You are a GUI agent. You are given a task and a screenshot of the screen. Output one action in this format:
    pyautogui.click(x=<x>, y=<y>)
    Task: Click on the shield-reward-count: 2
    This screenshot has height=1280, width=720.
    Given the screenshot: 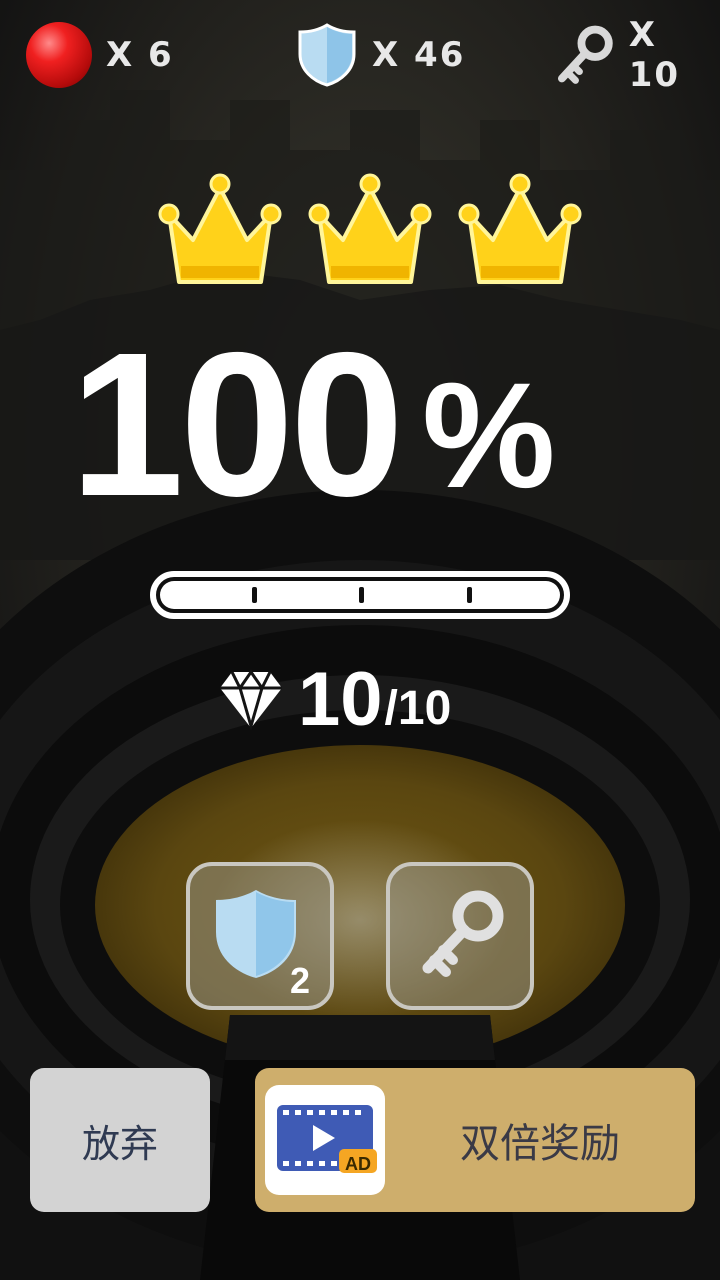 What is the action you would take?
    pyautogui.click(x=300, y=980)
    